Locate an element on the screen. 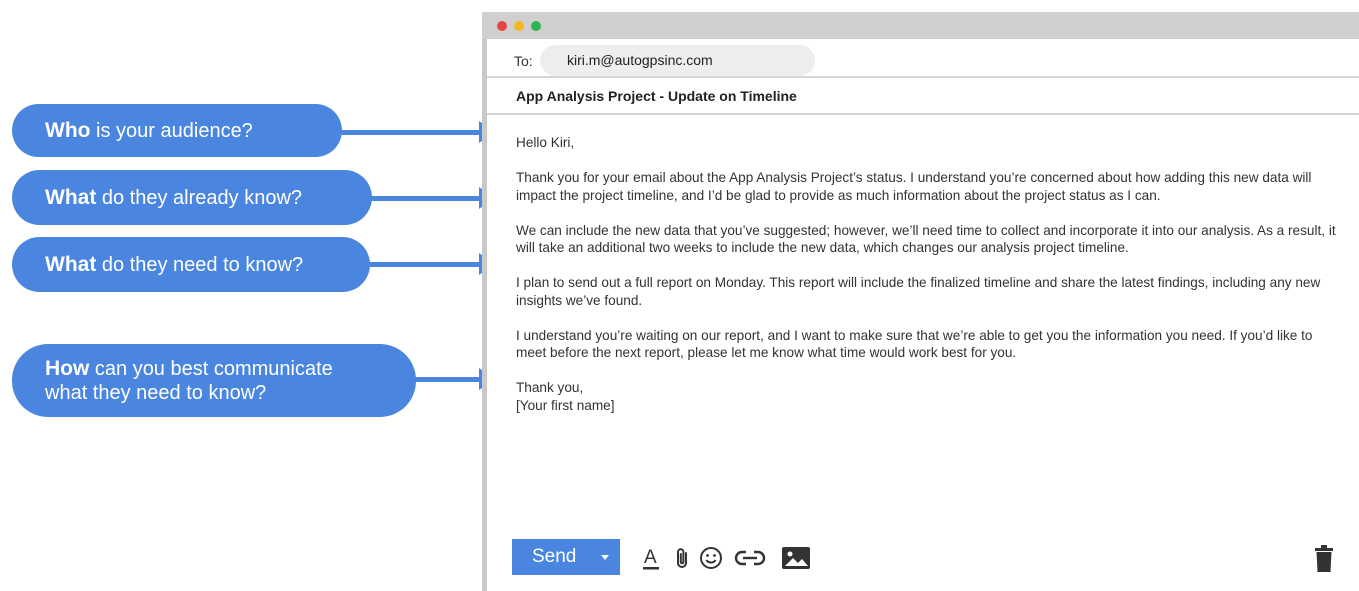 Image resolution: width=1359 pixels, height=591 pixels. minimize-window-button is located at coordinates (519, 26).